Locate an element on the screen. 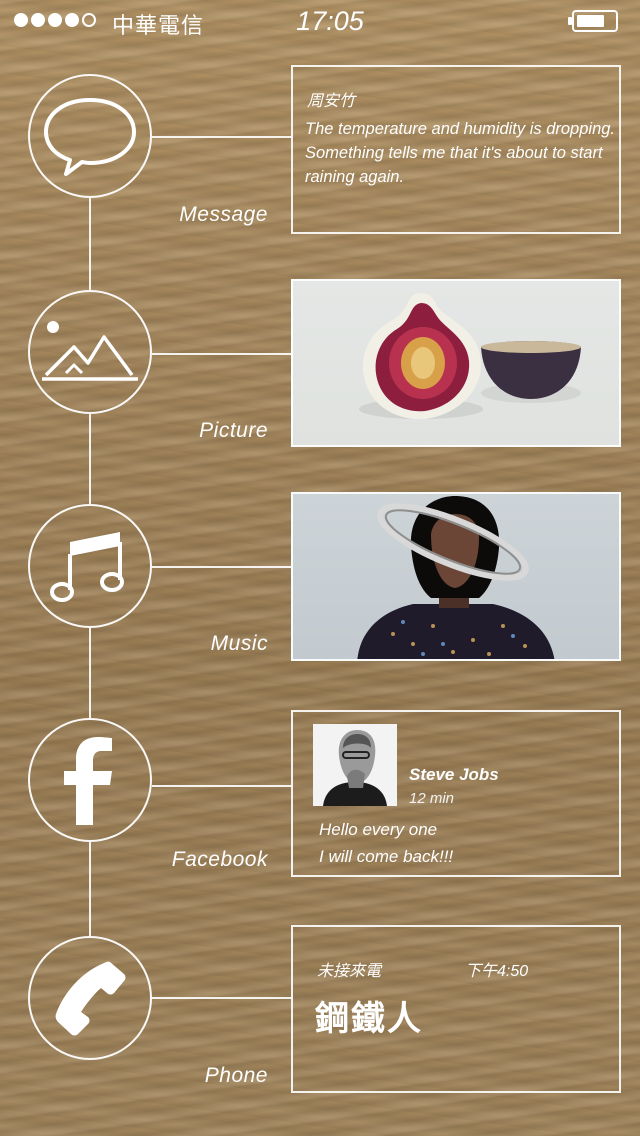 Image resolution: width=640 pixels, height=1136 pixels. facebook-label: Facebook is located at coordinates (219, 859).